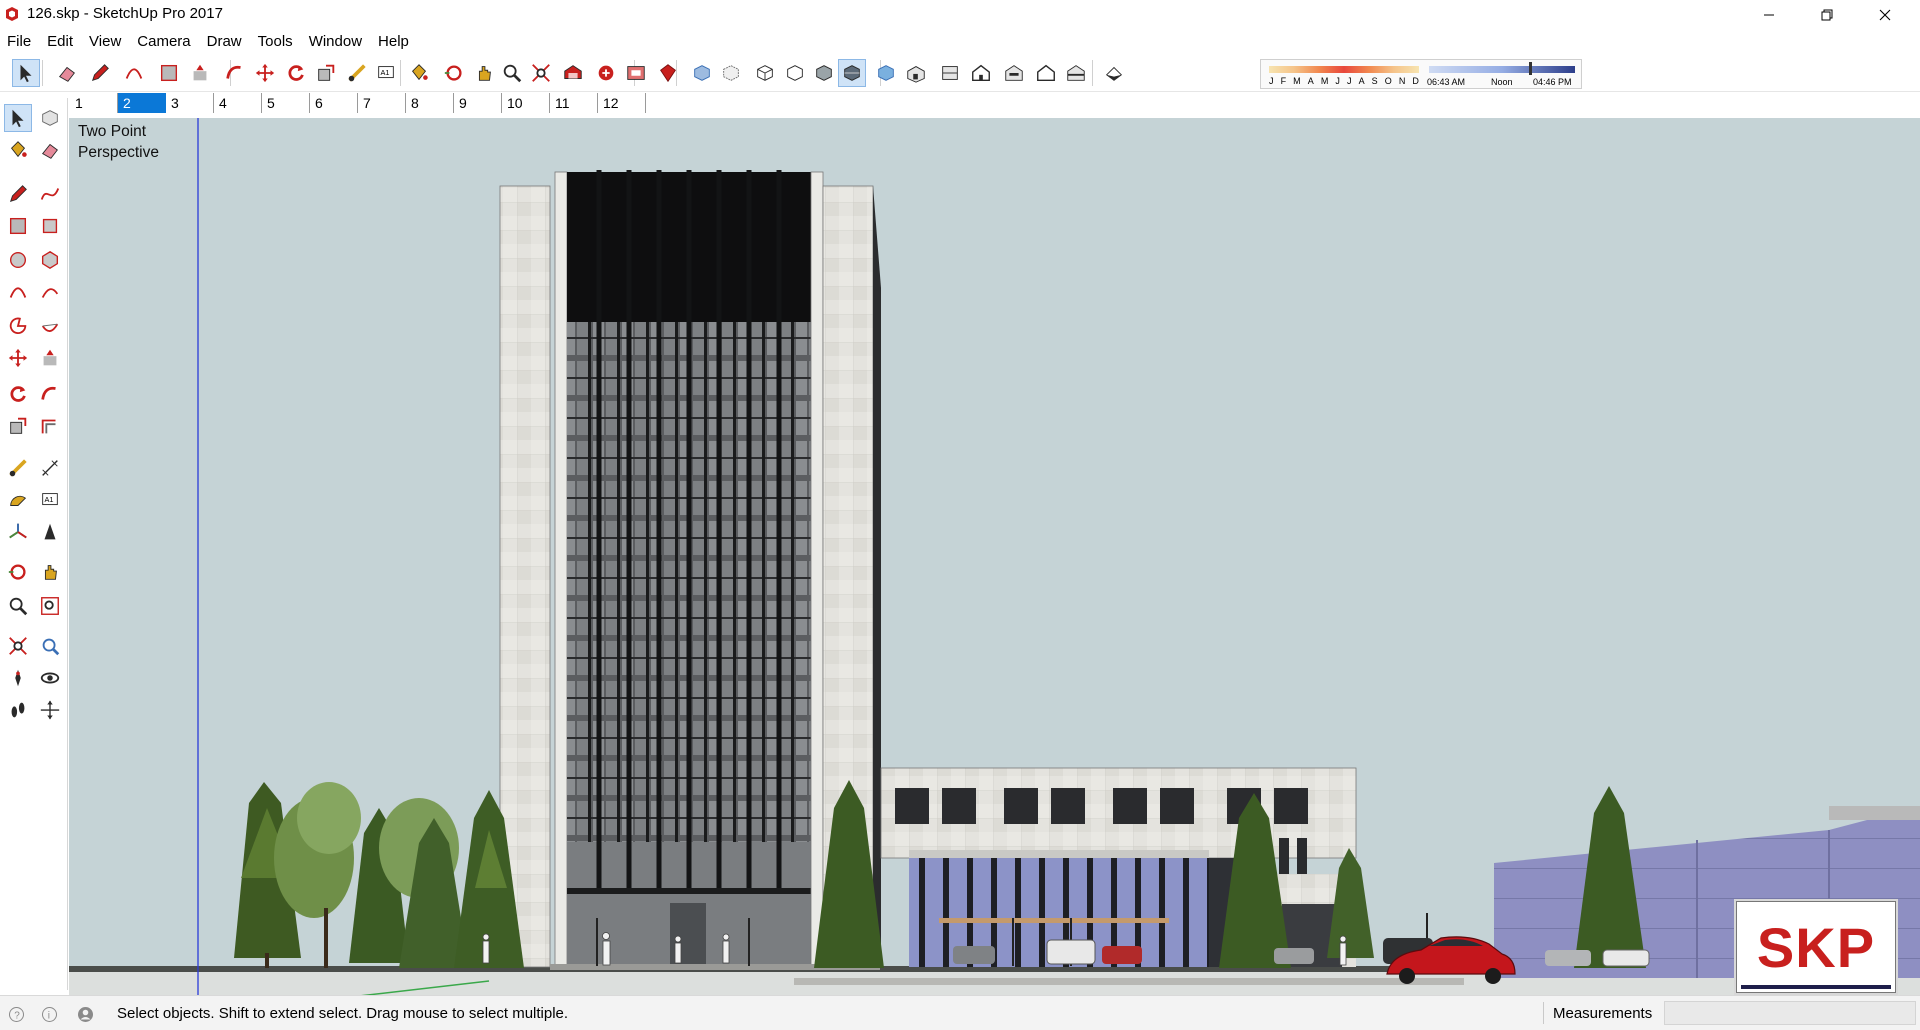 The image size is (1920, 1030). Describe the element at coordinates (1014, 73) in the screenshot. I see `toolbar-right-view-button` at that location.